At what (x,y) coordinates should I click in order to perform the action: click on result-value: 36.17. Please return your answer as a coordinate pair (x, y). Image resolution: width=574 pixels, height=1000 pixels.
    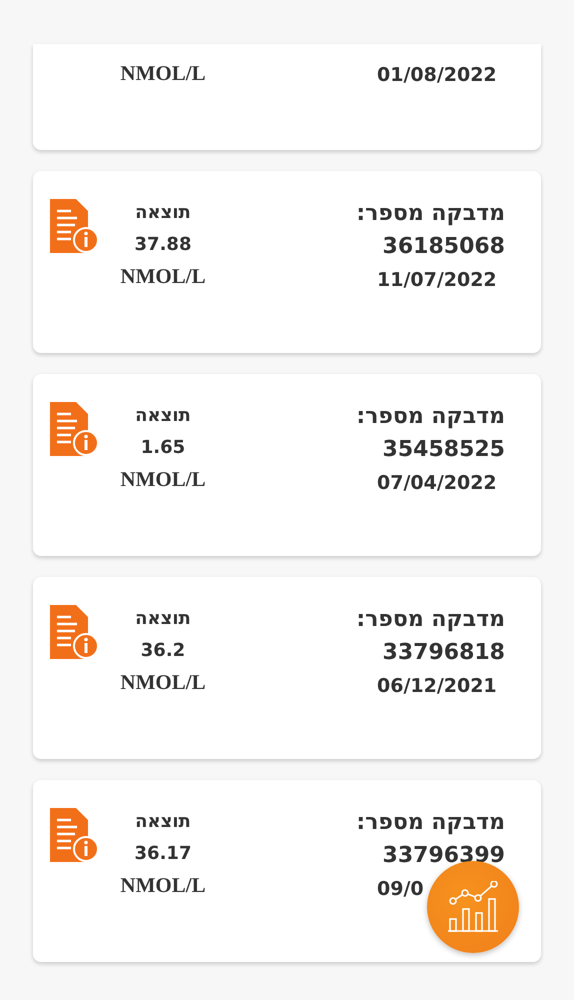
    Looking at the image, I should click on (163, 854).